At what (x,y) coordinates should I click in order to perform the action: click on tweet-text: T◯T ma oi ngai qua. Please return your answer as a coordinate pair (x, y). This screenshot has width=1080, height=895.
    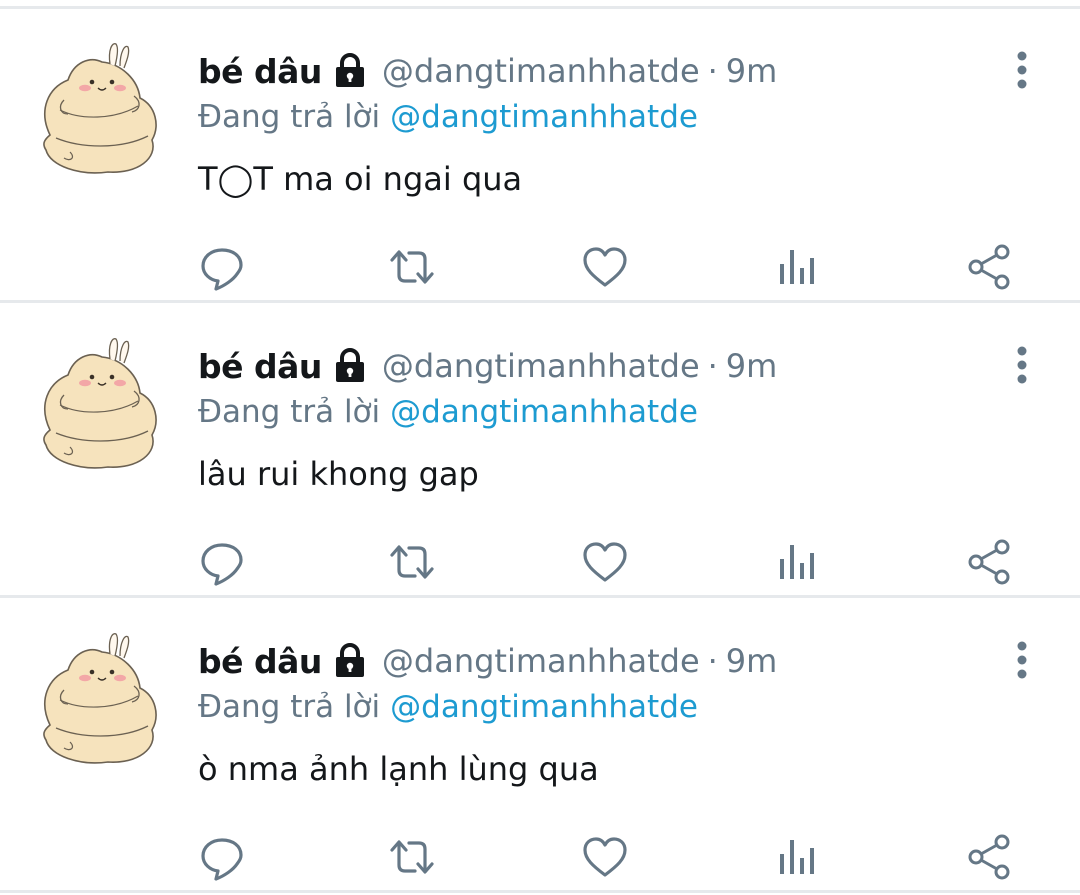
    Looking at the image, I should click on (360, 179).